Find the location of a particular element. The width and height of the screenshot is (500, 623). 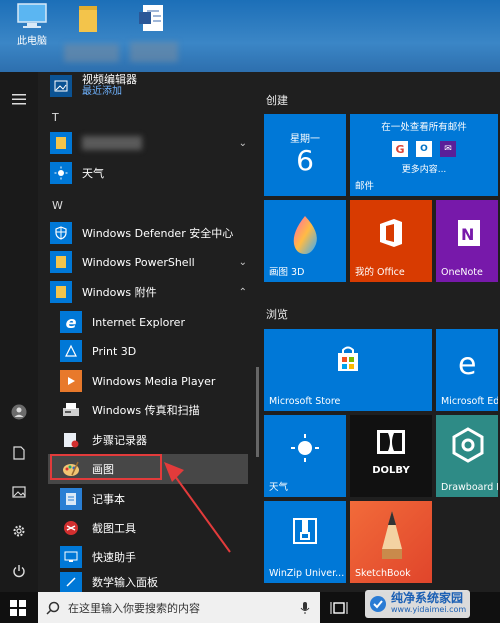

app-label: 快速助手 is located at coordinates (114, 557).